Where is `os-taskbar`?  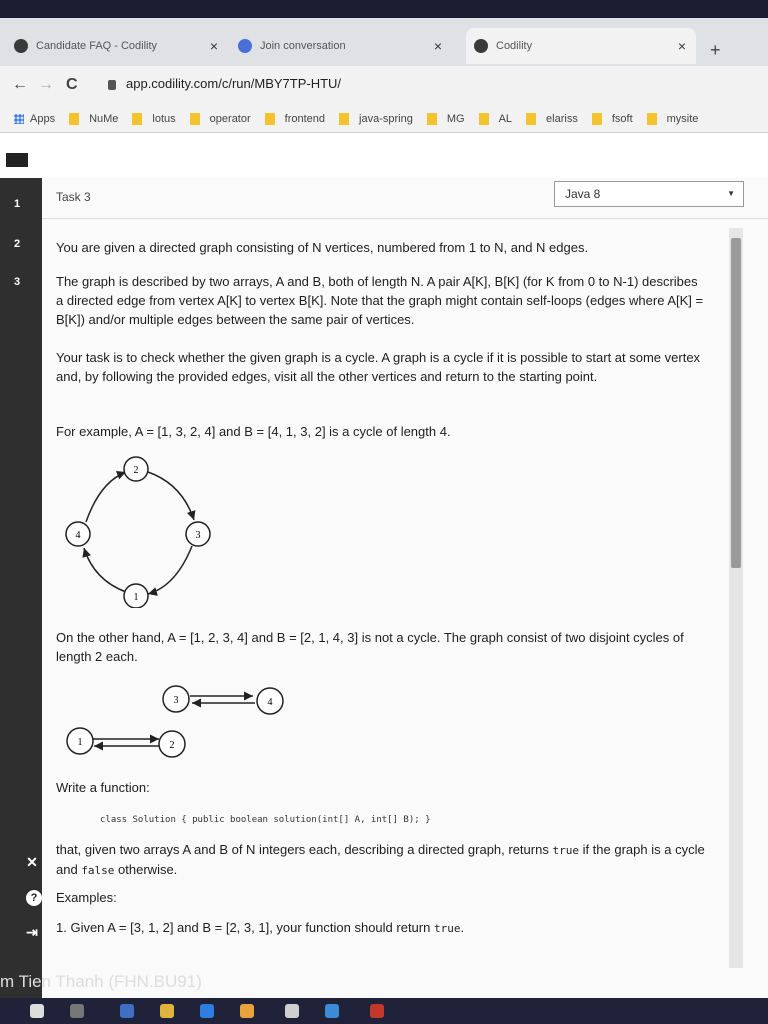 os-taskbar is located at coordinates (384, 1011).